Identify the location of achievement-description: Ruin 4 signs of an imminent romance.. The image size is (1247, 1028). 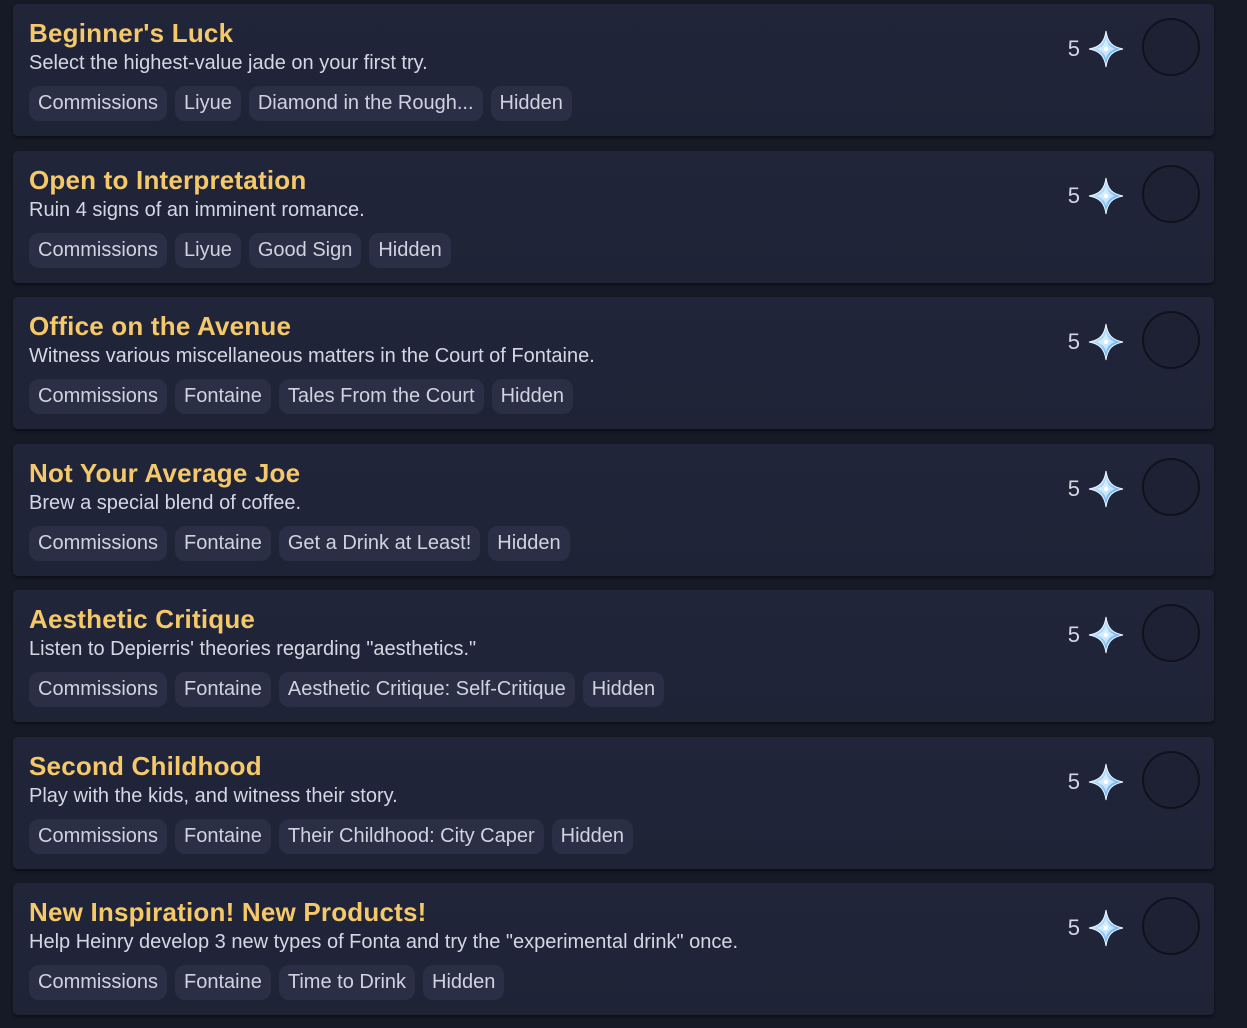
(197, 210).